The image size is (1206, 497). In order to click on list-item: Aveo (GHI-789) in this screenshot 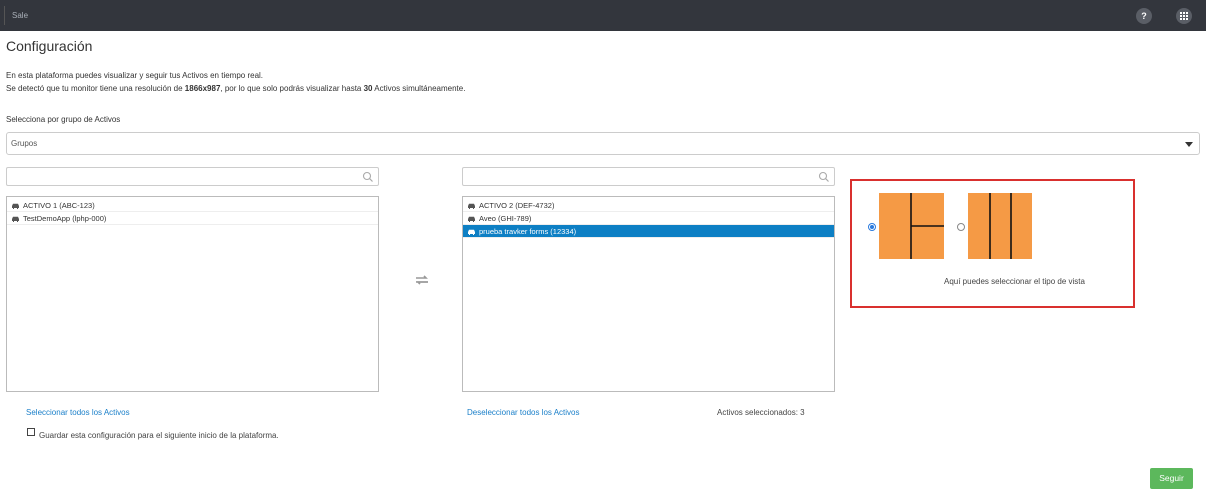, I will do `click(648, 218)`.